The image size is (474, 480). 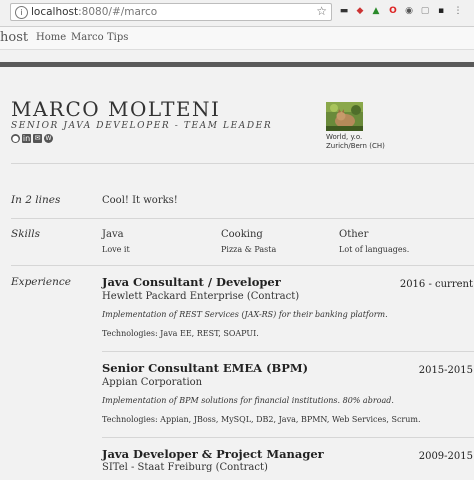 I want to click on job-dates: 2009-2015, so click(x=445, y=456).